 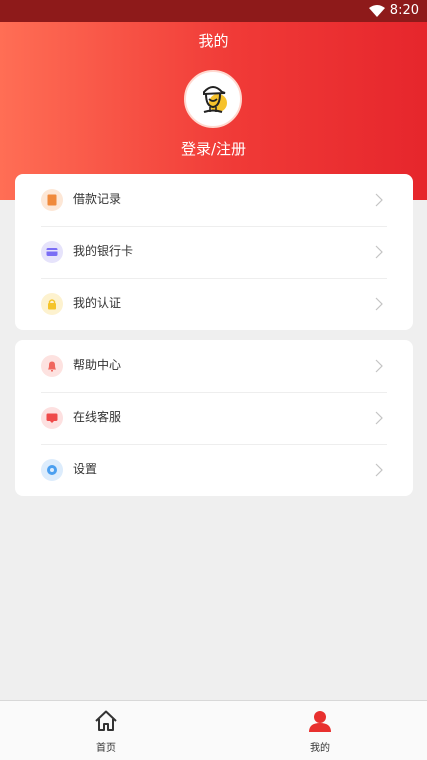 What do you see at coordinates (213, 41) in the screenshot?
I see `page-title: 我的` at bounding box center [213, 41].